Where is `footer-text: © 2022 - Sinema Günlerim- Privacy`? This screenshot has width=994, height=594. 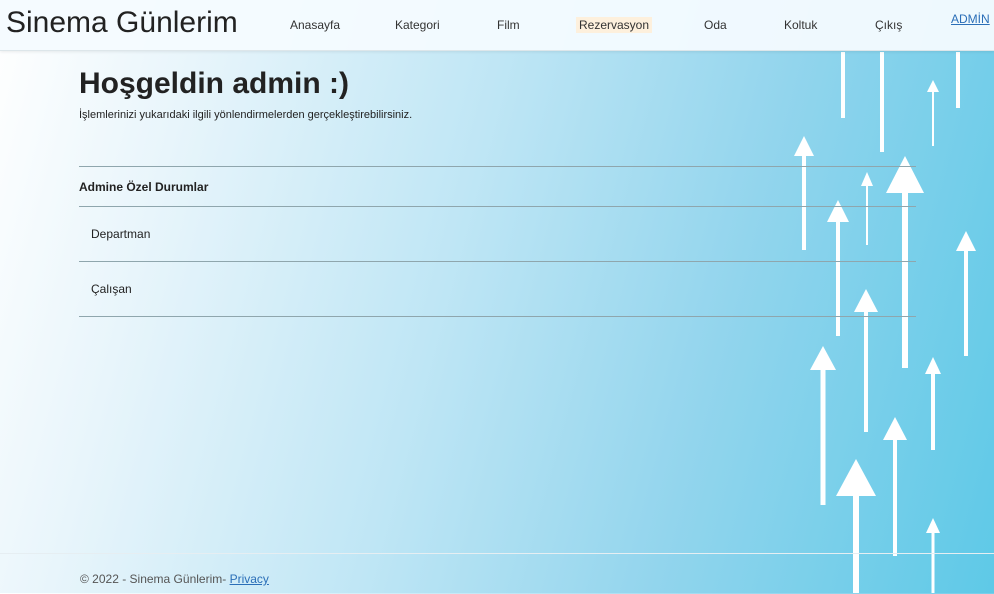 footer-text: © 2022 - Sinema Günlerim- Privacy is located at coordinates (174, 579).